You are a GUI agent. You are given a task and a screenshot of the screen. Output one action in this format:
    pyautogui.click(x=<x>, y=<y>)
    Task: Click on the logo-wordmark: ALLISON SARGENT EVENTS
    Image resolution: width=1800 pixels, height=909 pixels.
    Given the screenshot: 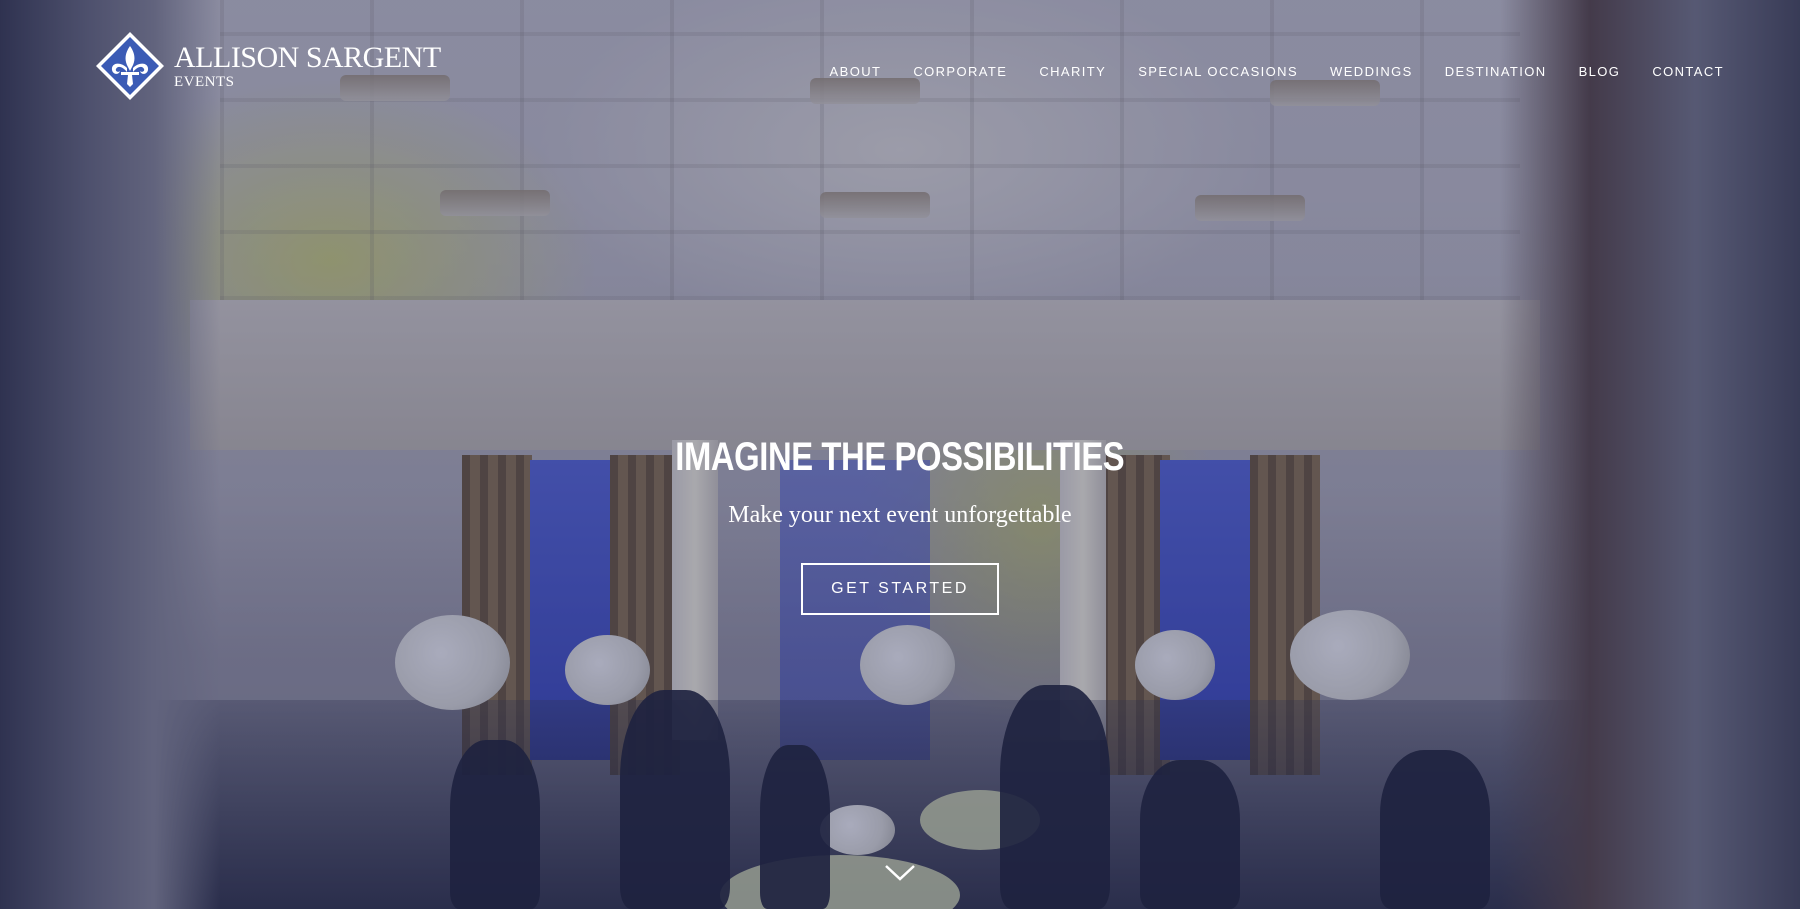 What is the action you would take?
    pyautogui.click(x=307, y=65)
    